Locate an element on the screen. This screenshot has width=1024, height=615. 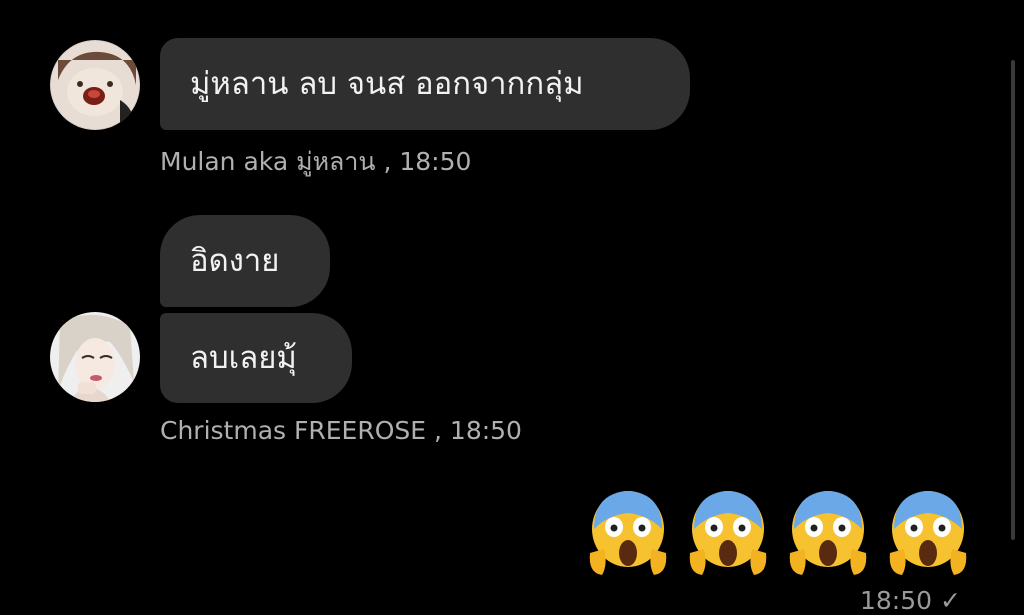
sender-name: Christmas FREEROSE is located at coordinates (293, 430).